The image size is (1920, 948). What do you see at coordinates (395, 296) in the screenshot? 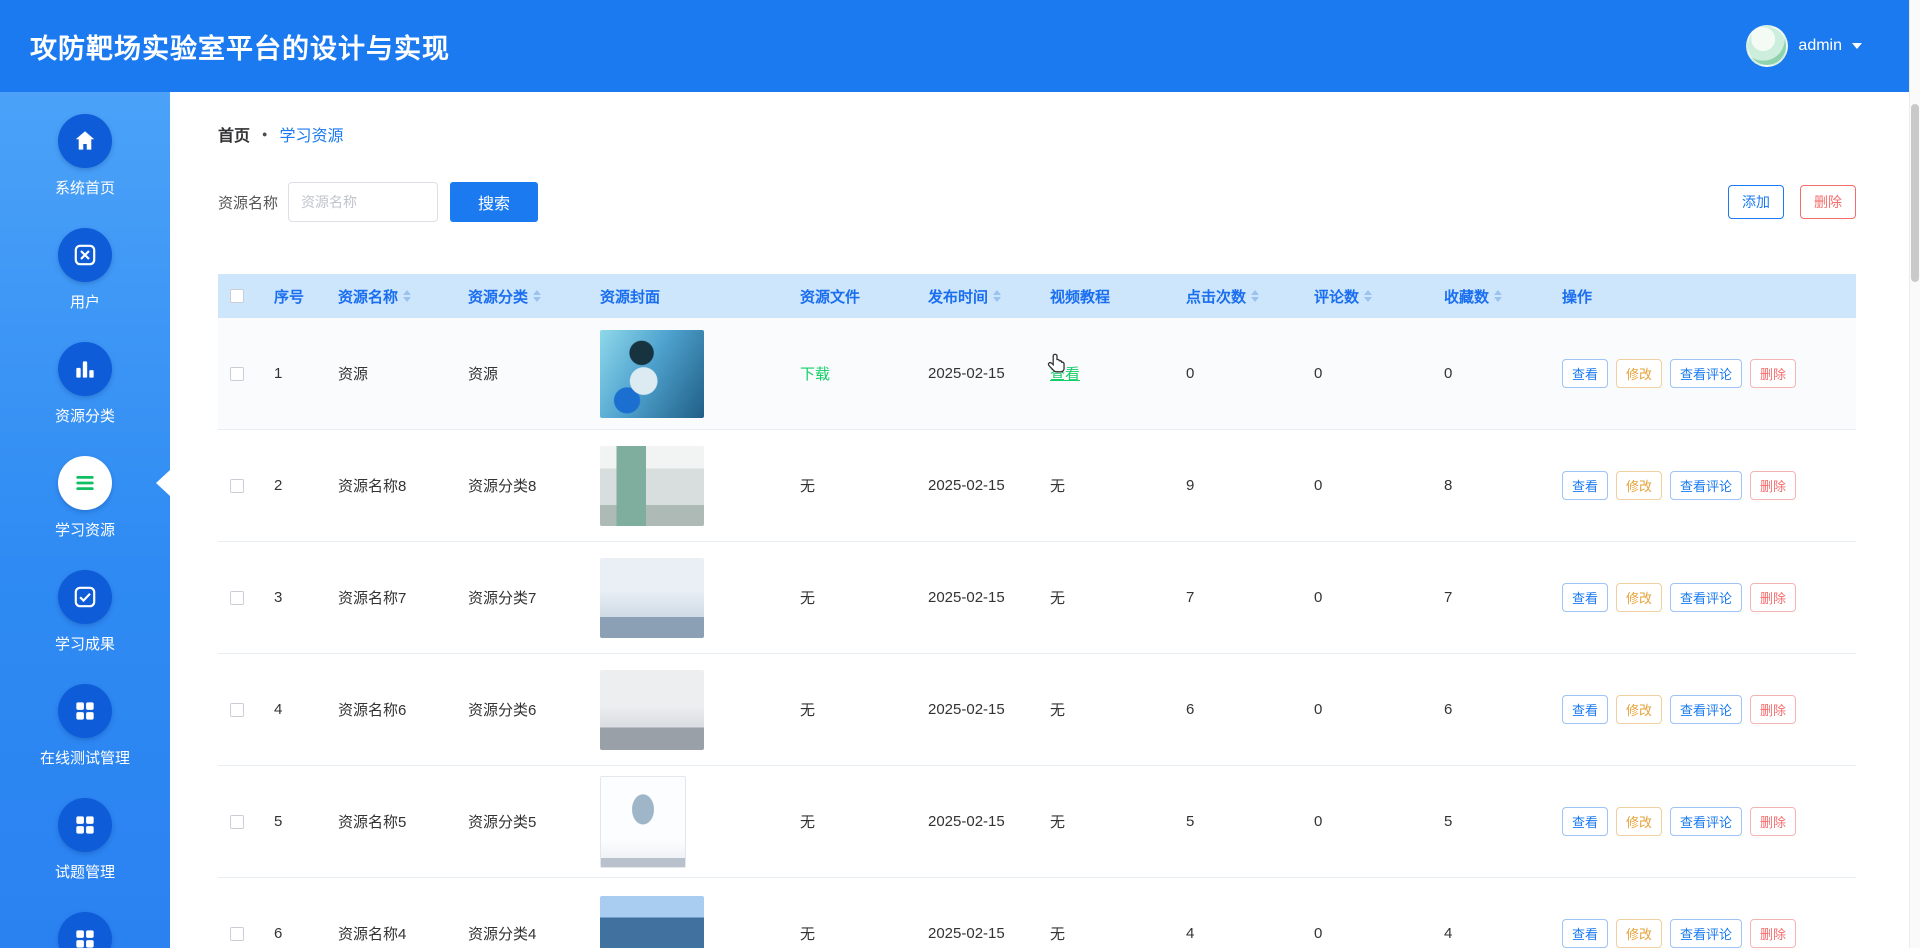
I see `col-name: 资源名称` at bounding box center [395, 296].